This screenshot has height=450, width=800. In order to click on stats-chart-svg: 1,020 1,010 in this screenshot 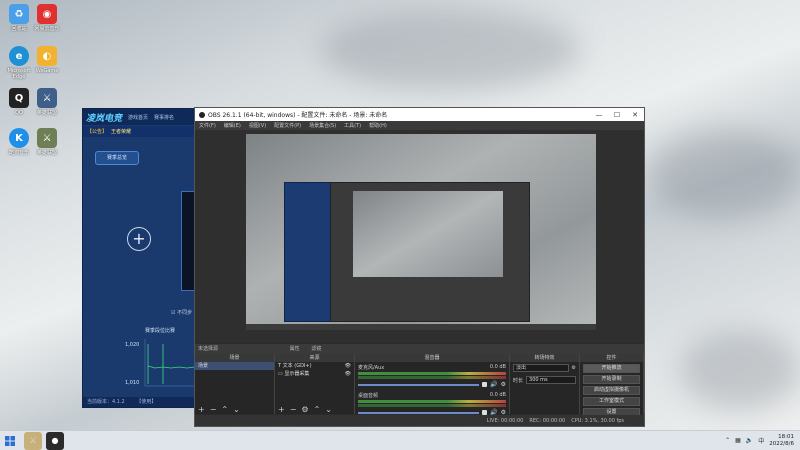, I will do `click(160, 363)`.